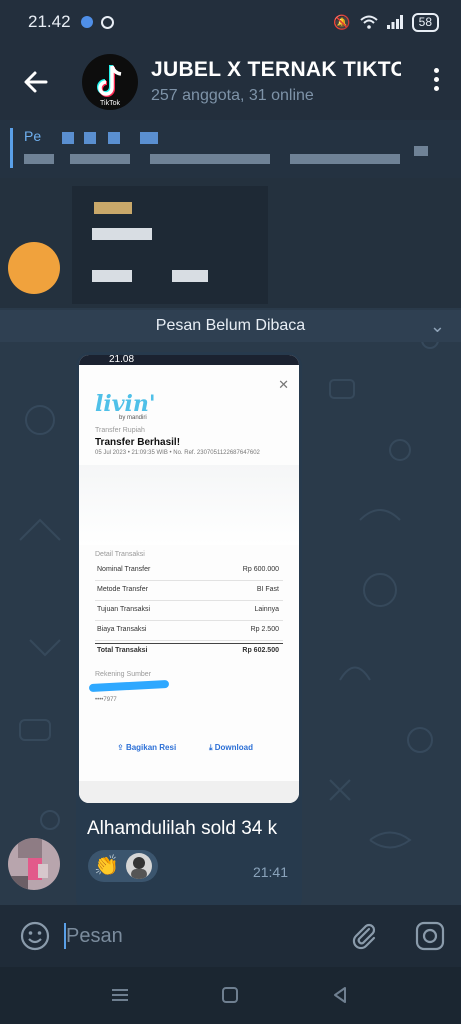 The width and height of the screenshot is (461, 1024). What do you see at coordinates (189, 572) in the screenshot?
I see `receipt-row: Nominal Transfer Rp 600.000` at bounding box center [189, 572].